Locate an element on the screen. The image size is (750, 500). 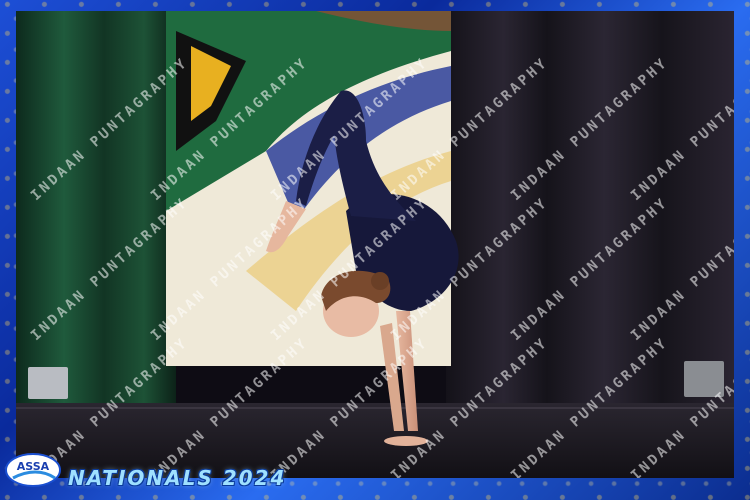
logo-text: ASSA is located at coordinates (33, 466).